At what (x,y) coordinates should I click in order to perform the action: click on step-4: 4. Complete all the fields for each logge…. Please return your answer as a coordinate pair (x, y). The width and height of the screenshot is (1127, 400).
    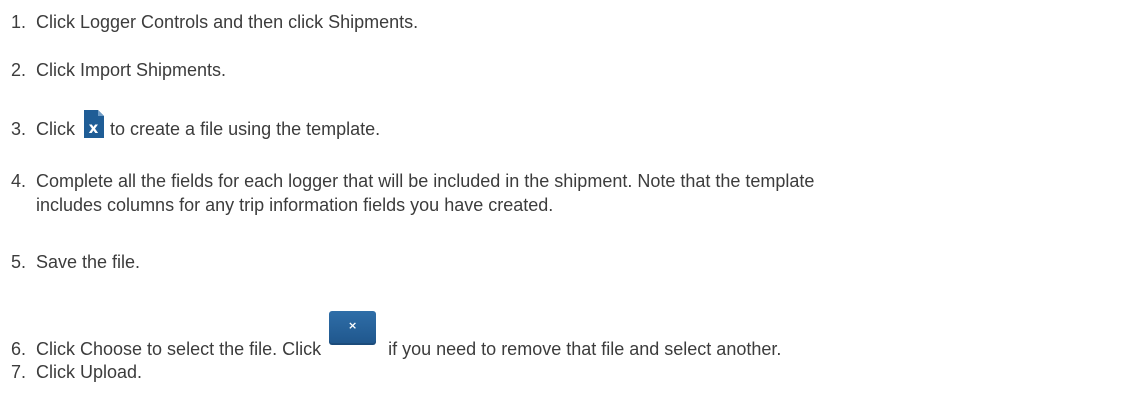
    Looking at the image, I should click on (566, 193).